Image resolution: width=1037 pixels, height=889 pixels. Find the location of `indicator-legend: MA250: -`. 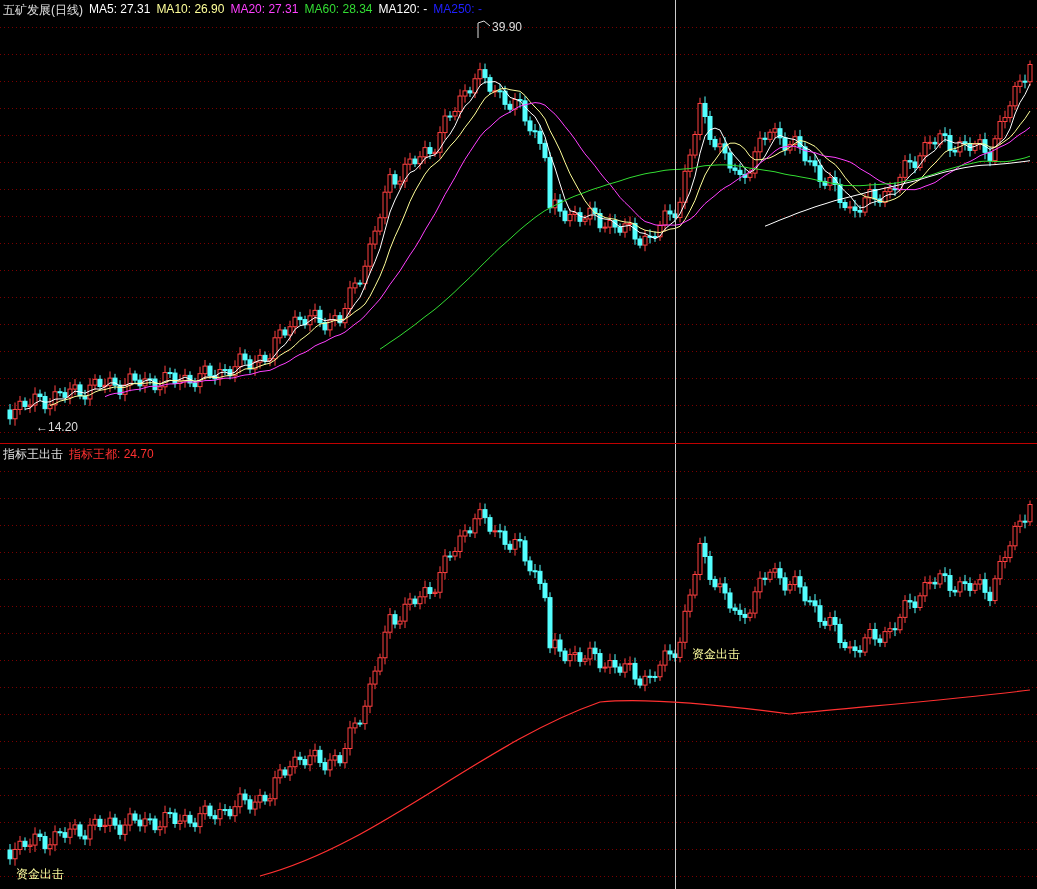

indicator-legend: MA250: - is located at coordinates (457, 10).